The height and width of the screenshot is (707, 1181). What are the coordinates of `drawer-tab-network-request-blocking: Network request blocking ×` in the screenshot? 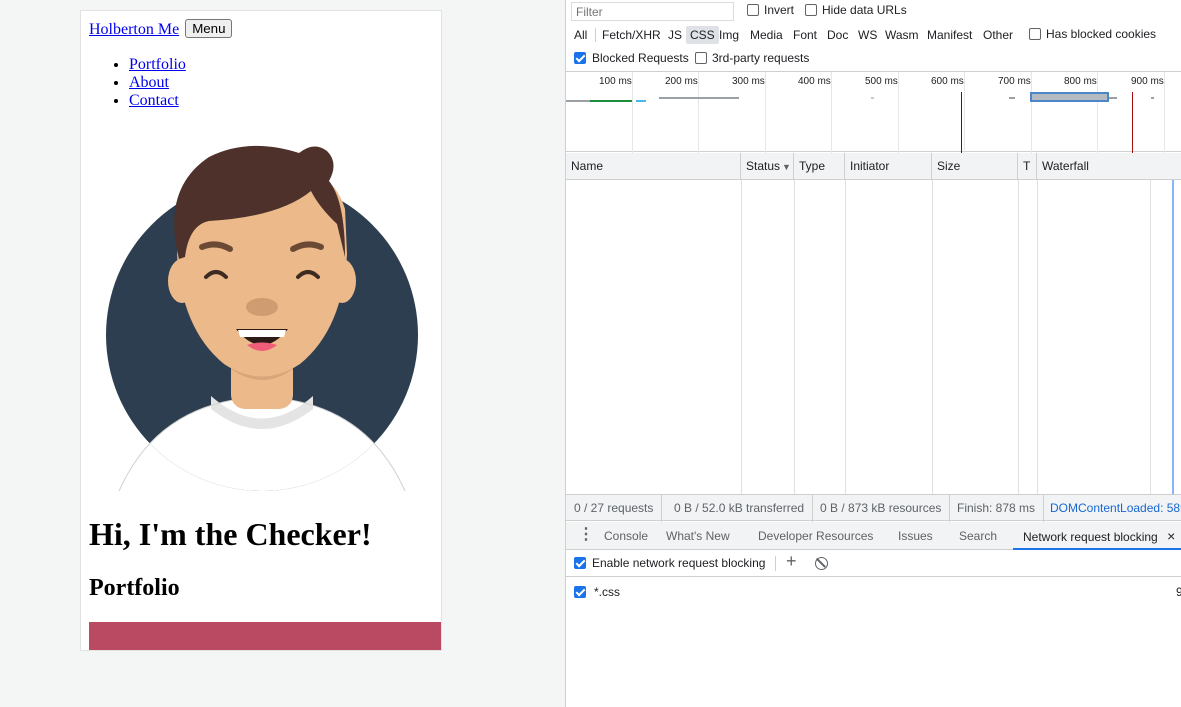 It's located at (1097, 536).